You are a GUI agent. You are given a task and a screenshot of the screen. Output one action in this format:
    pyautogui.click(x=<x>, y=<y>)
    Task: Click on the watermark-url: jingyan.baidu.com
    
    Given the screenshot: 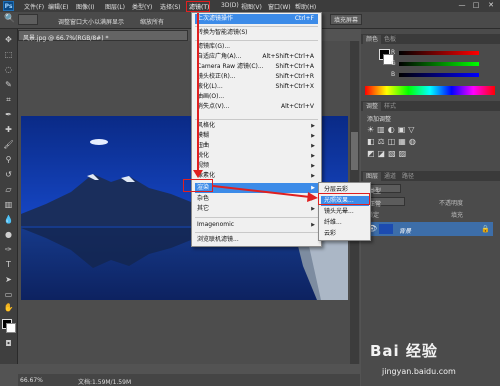 What is the action you would take?
    pyautogui.click(x=419, y=371)
    